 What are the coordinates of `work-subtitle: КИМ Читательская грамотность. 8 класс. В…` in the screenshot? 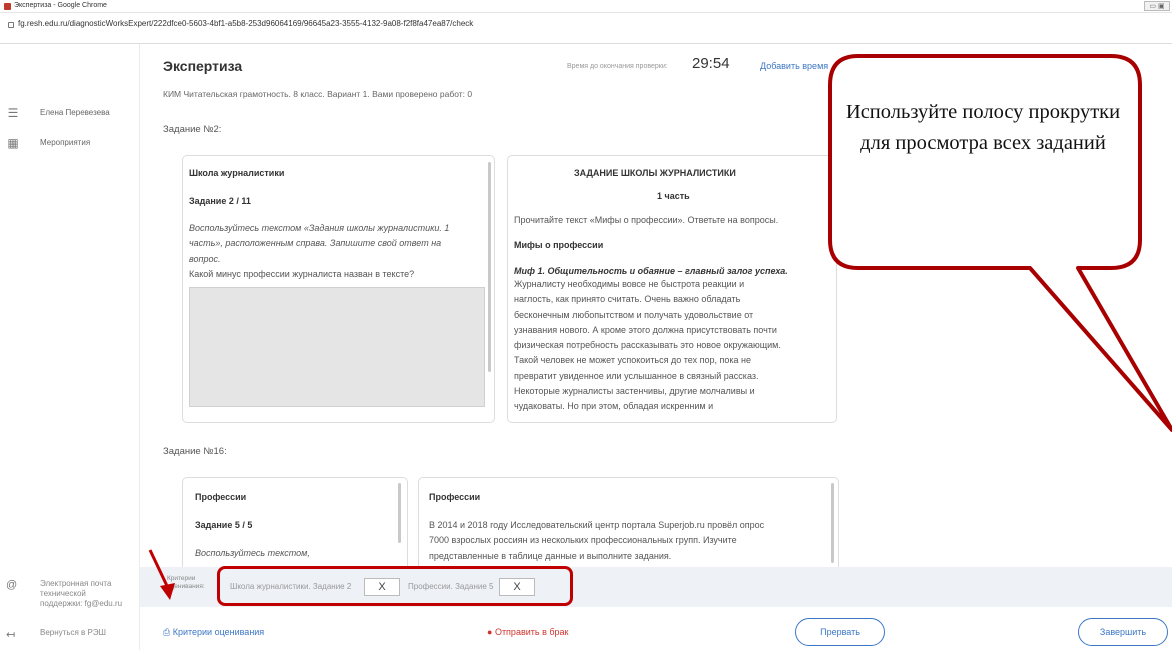 It's located at (318, 94).